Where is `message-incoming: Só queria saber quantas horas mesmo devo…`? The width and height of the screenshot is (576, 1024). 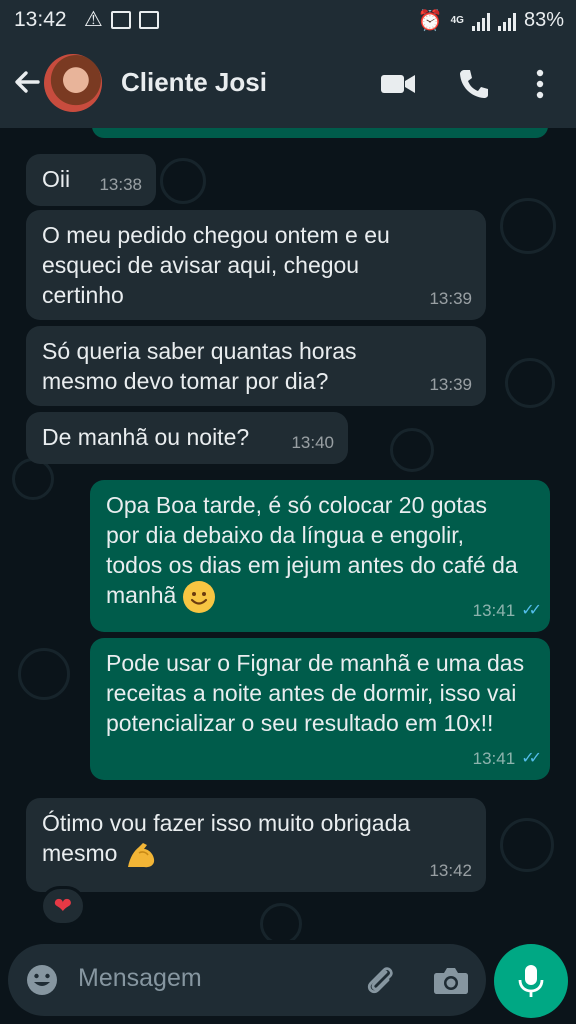 message-incoming: Só queria saber quantas horas mesmo devo… is located at coordinates (256, 366).